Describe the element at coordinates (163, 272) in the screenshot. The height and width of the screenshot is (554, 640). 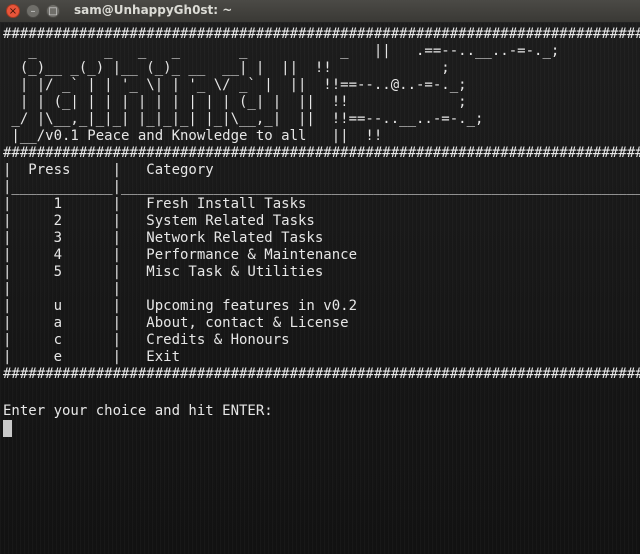
I see `menu-row-misc: | 5 | Misc Task & Utilities` at that location.